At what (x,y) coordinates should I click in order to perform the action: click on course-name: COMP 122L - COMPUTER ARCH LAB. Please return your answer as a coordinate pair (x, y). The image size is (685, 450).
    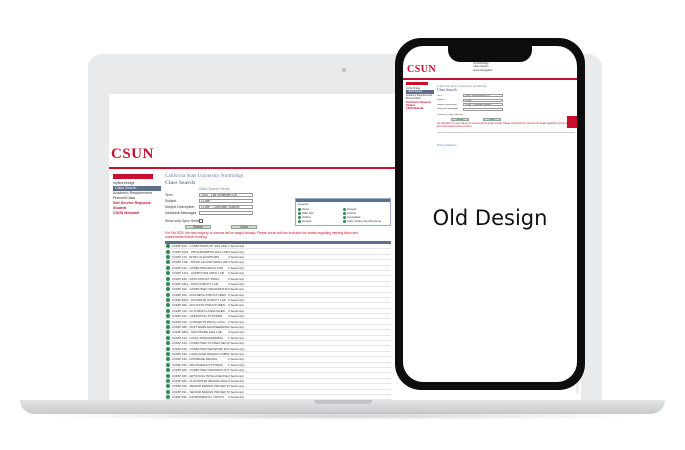
    Looking at the image, I should click on (200, 273).